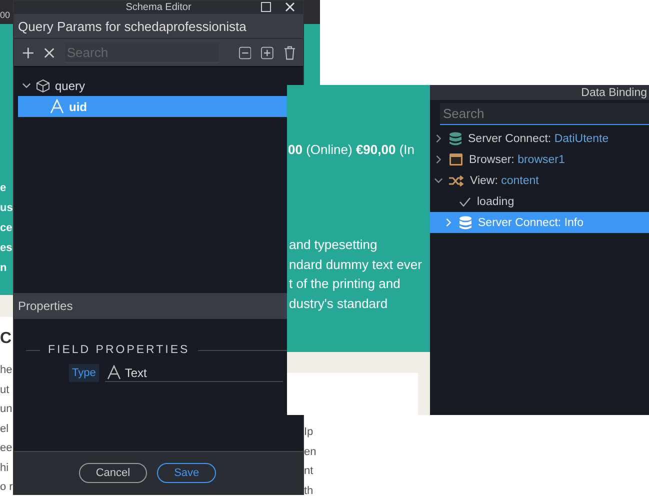 The height and width of the screenshot is (500, 649). Describe the element at coordinates (5, 468) in the screenshot. I see `body-text: hi` at that location.